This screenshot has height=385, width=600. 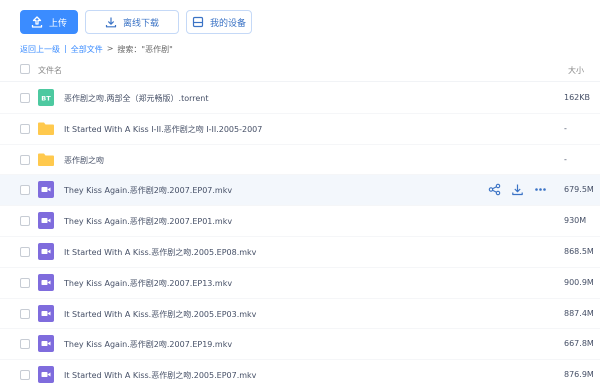 I want to click on file-size: 900.9M, so click(x=579, y=282).